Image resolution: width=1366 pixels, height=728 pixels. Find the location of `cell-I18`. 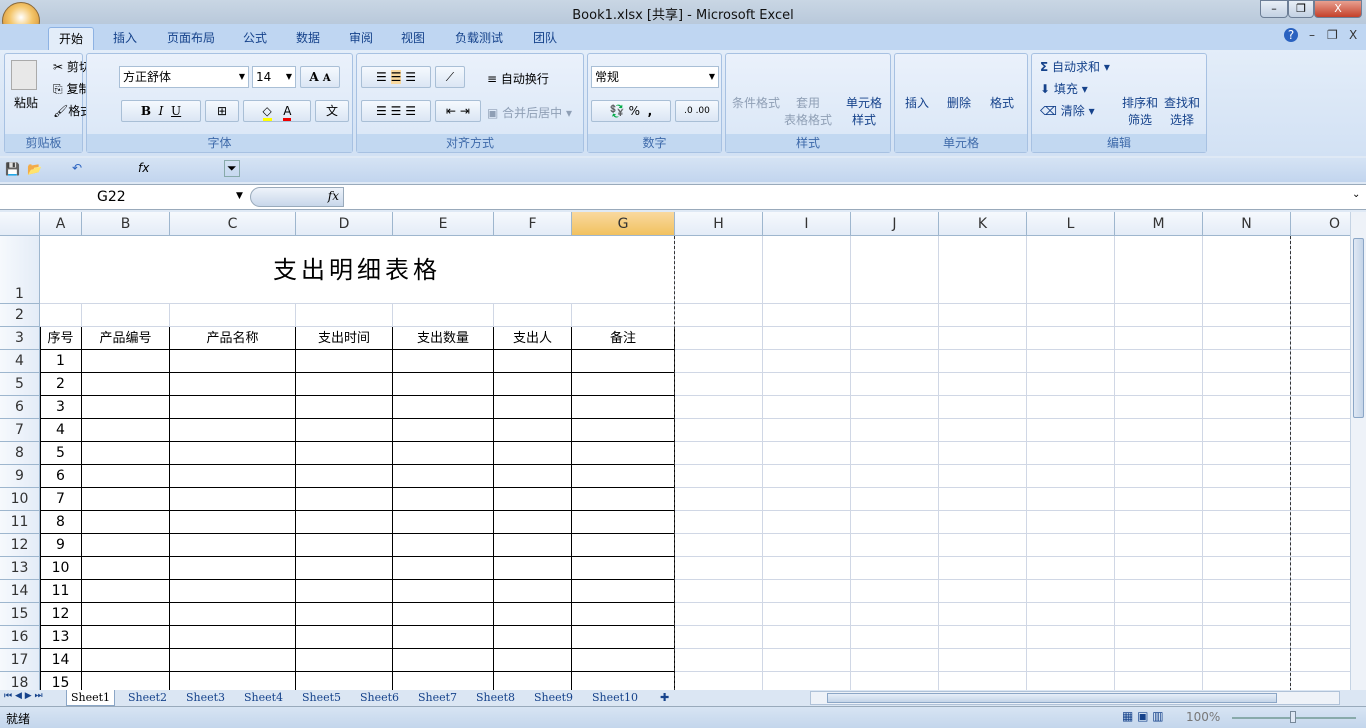

cell-I18 is located at coordinates (807, 681).